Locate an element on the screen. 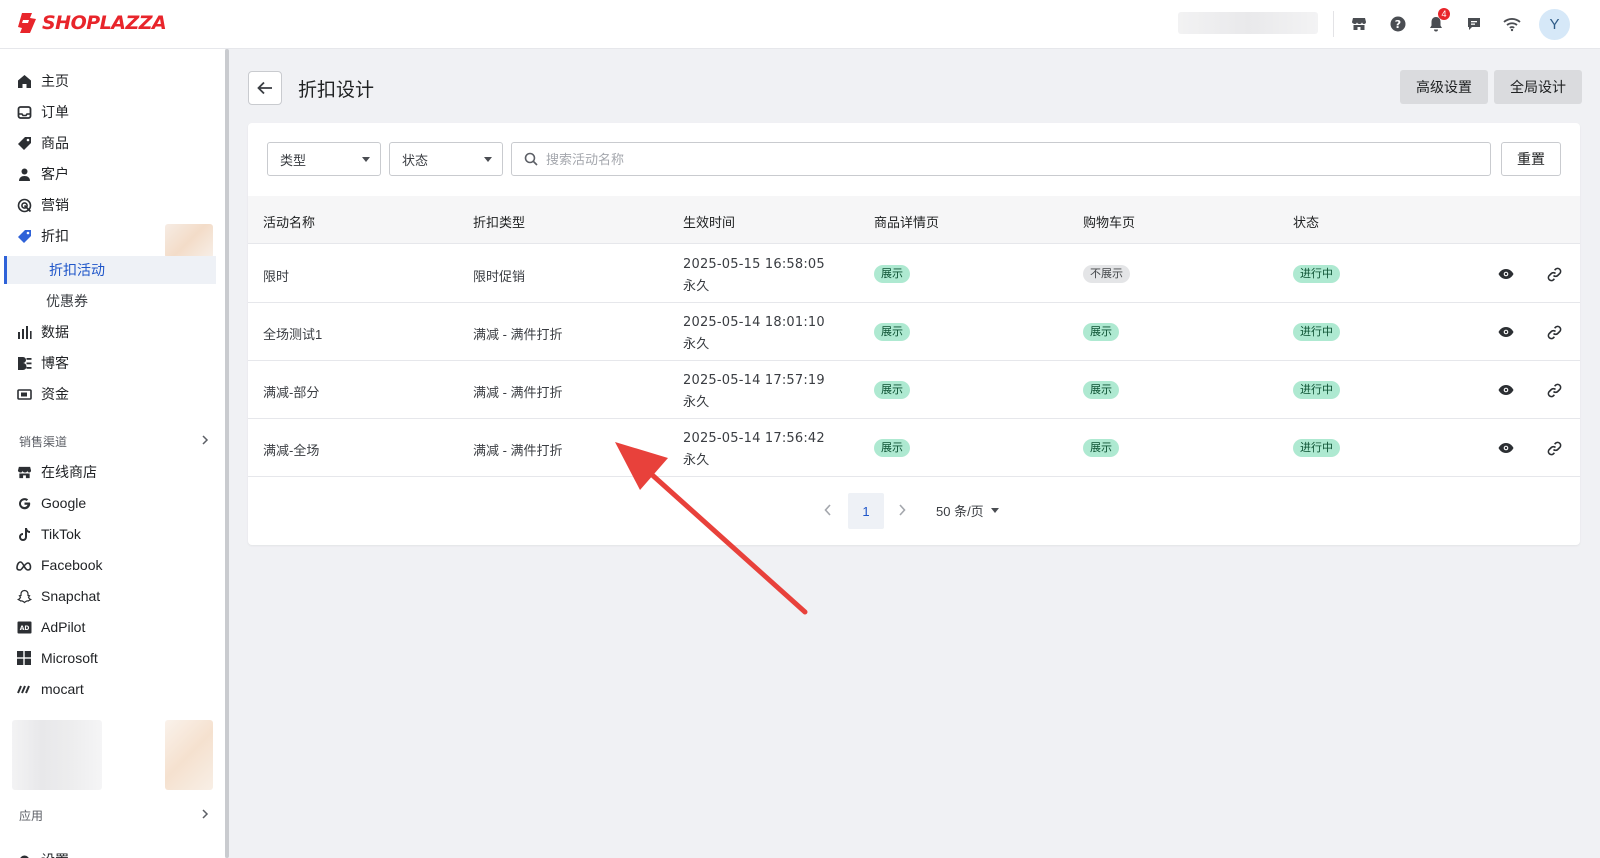 This screenshot has width=1600, height=858. activity-name: 满减-部分 is located at coordinates (291, 392).